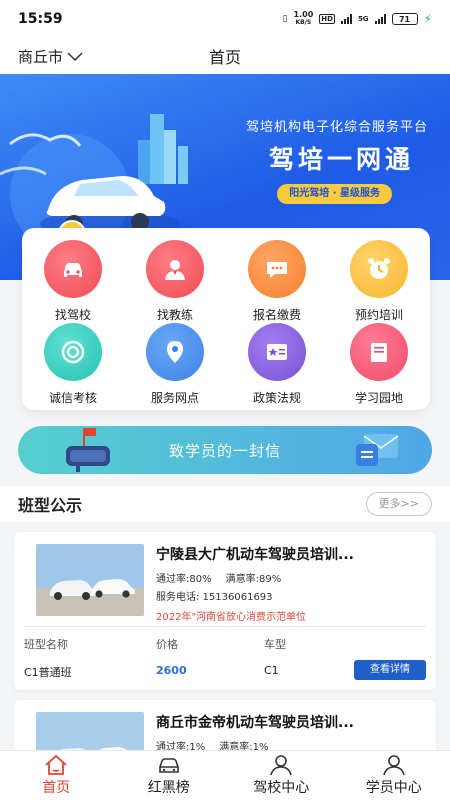  Describe the element at coordinates (90, 580) in the screenshot. I see `school-photo` at that location.